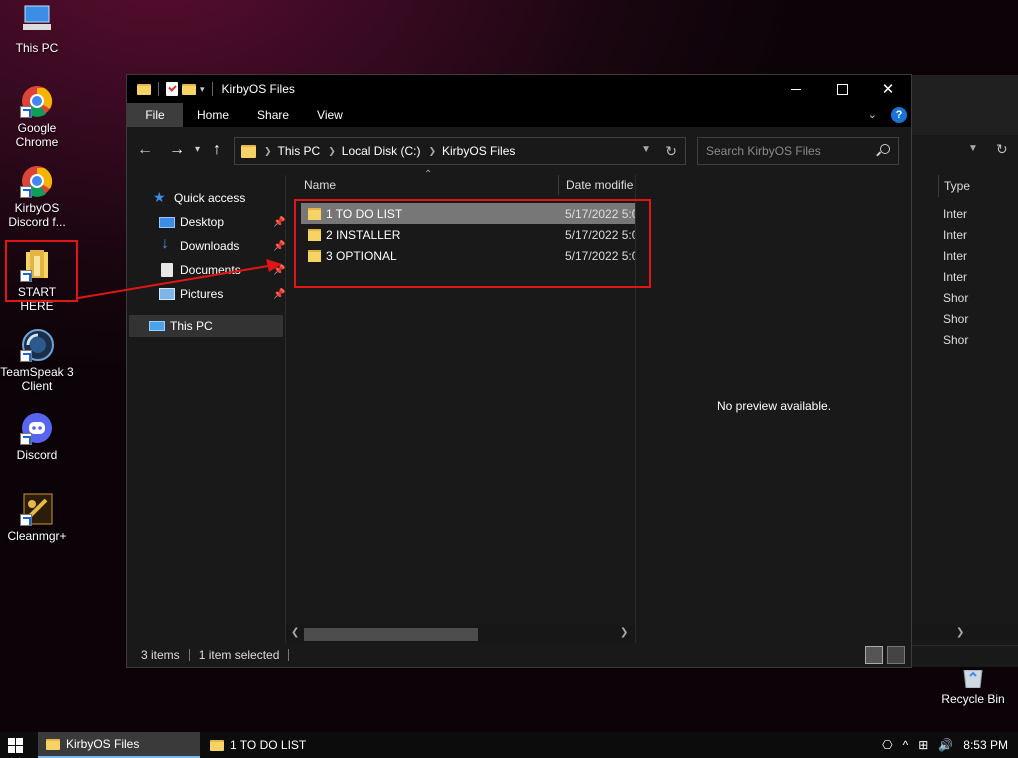  I want to click on nav-item-this-pc: This PC, so click(206, 326).